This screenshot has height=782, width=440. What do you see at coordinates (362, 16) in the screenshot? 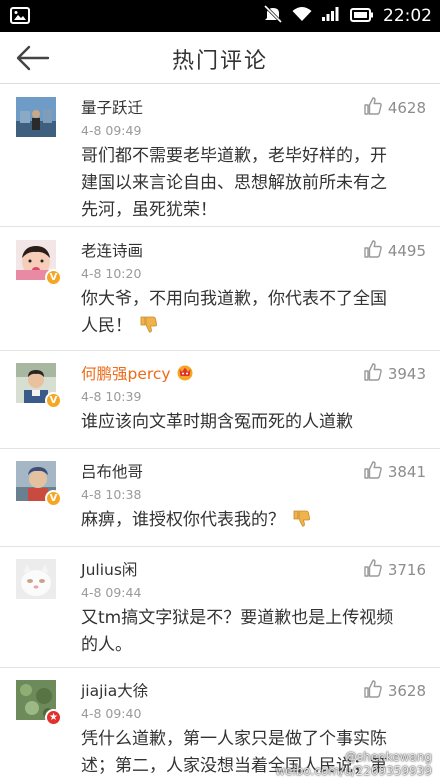
I see `battery-icon` at bounding box center [362, 16].